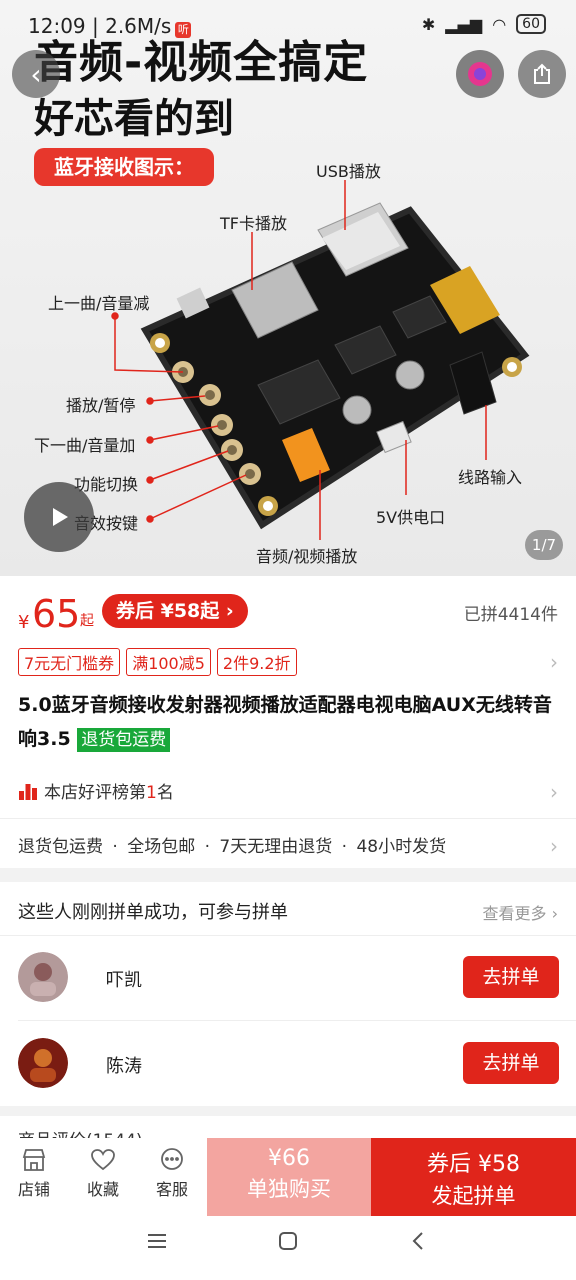  What do you see at coordinates (348, 171) in the screenshot?
I see `callout-usb: USB播放` at bounding box center [348, 171].